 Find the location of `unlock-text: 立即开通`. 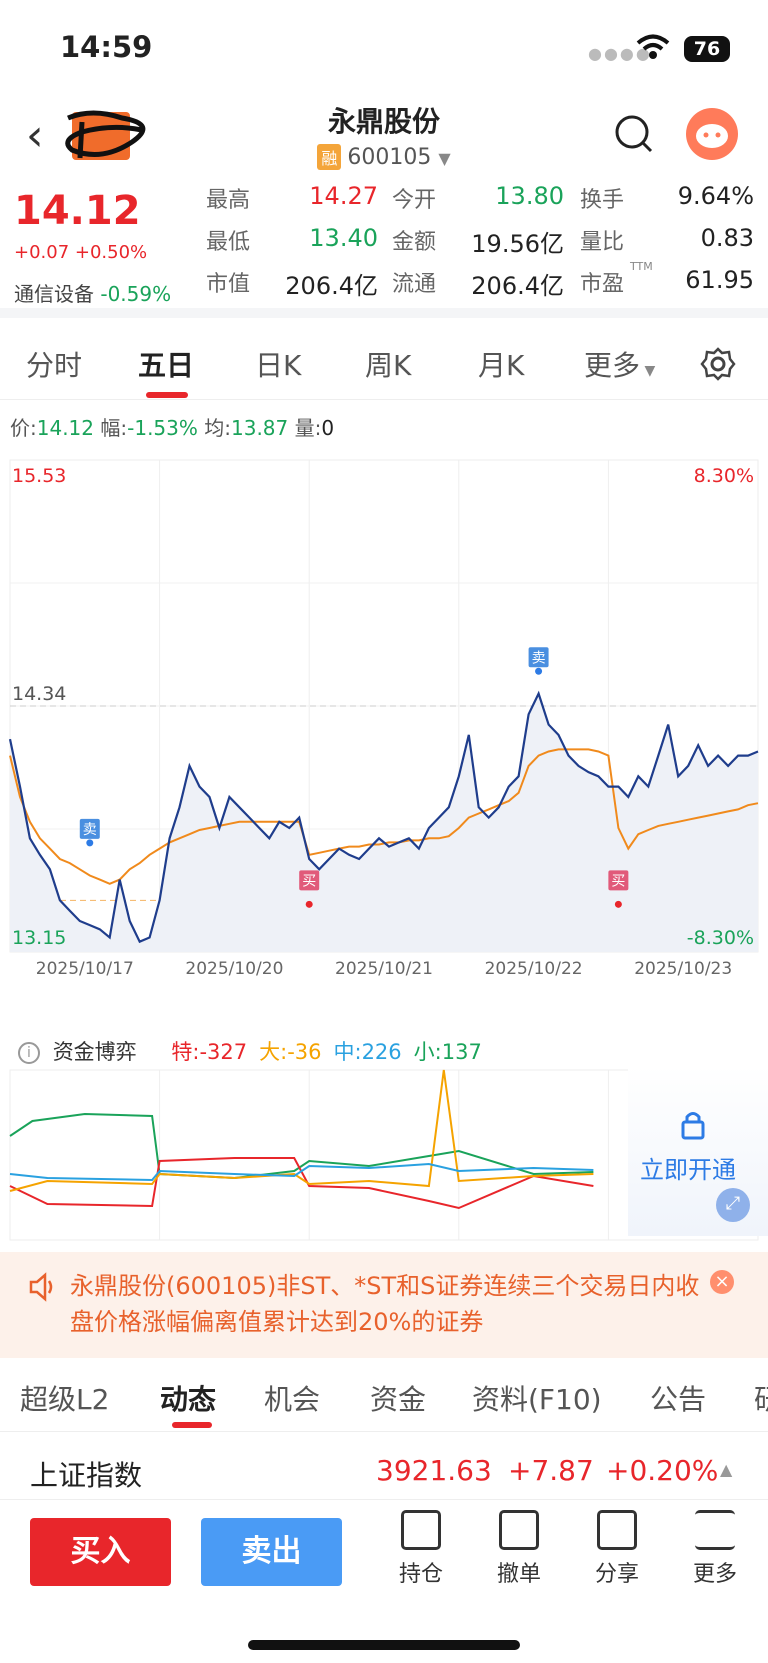

unlock-text: 立即开通 is located at coordinates (688, 1167).